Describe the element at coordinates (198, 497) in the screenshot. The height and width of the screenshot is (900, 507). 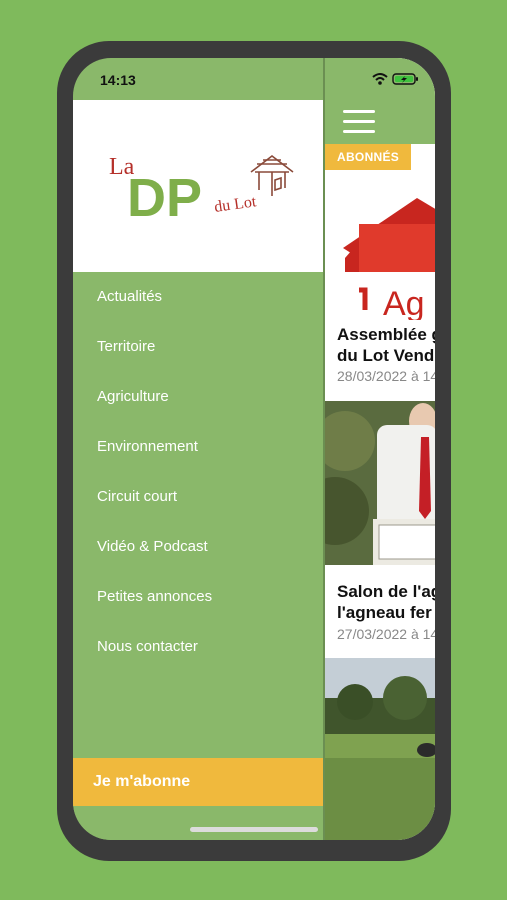
I see `menu-item-circuit-court: Circuit court` at that location.